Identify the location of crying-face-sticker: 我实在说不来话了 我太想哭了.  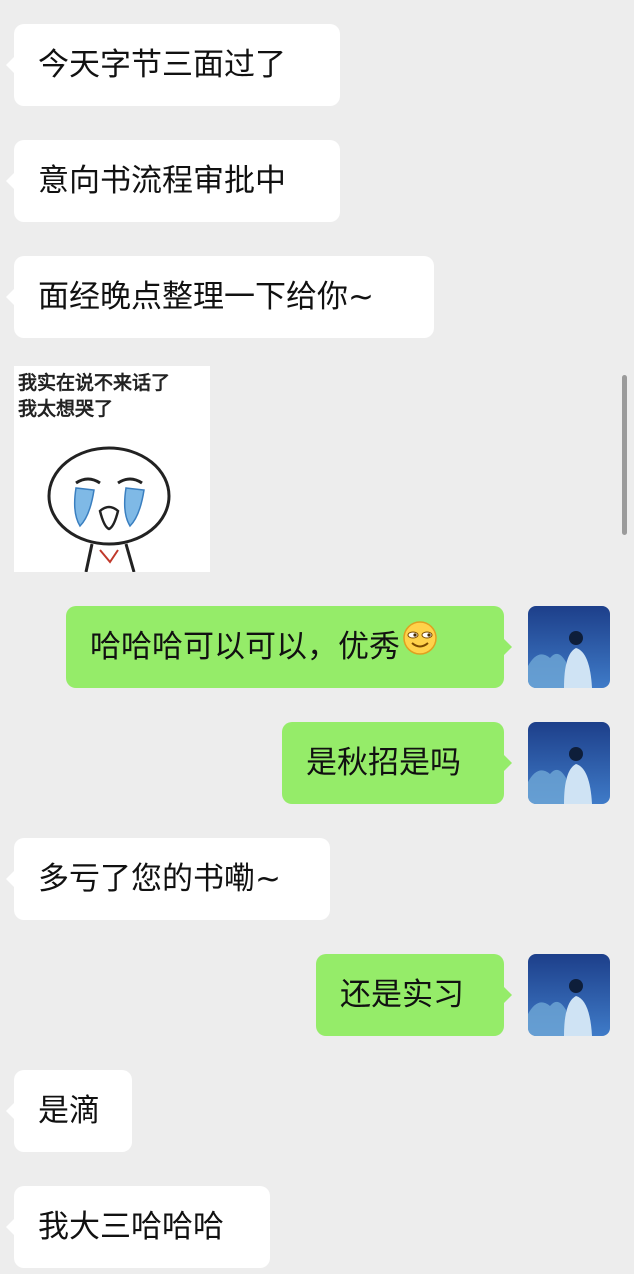
(112, 469).